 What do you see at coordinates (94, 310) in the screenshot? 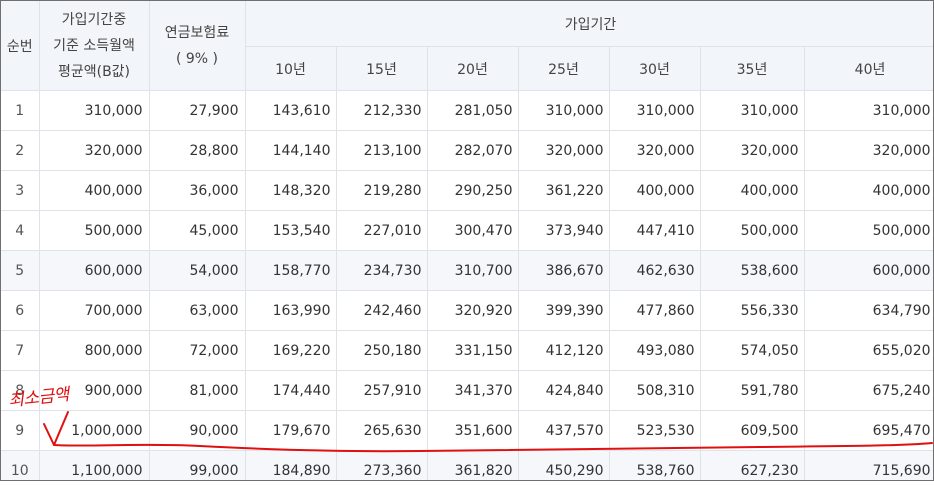
I see `income-cell: 700,000` at bounding box center [94, 310].